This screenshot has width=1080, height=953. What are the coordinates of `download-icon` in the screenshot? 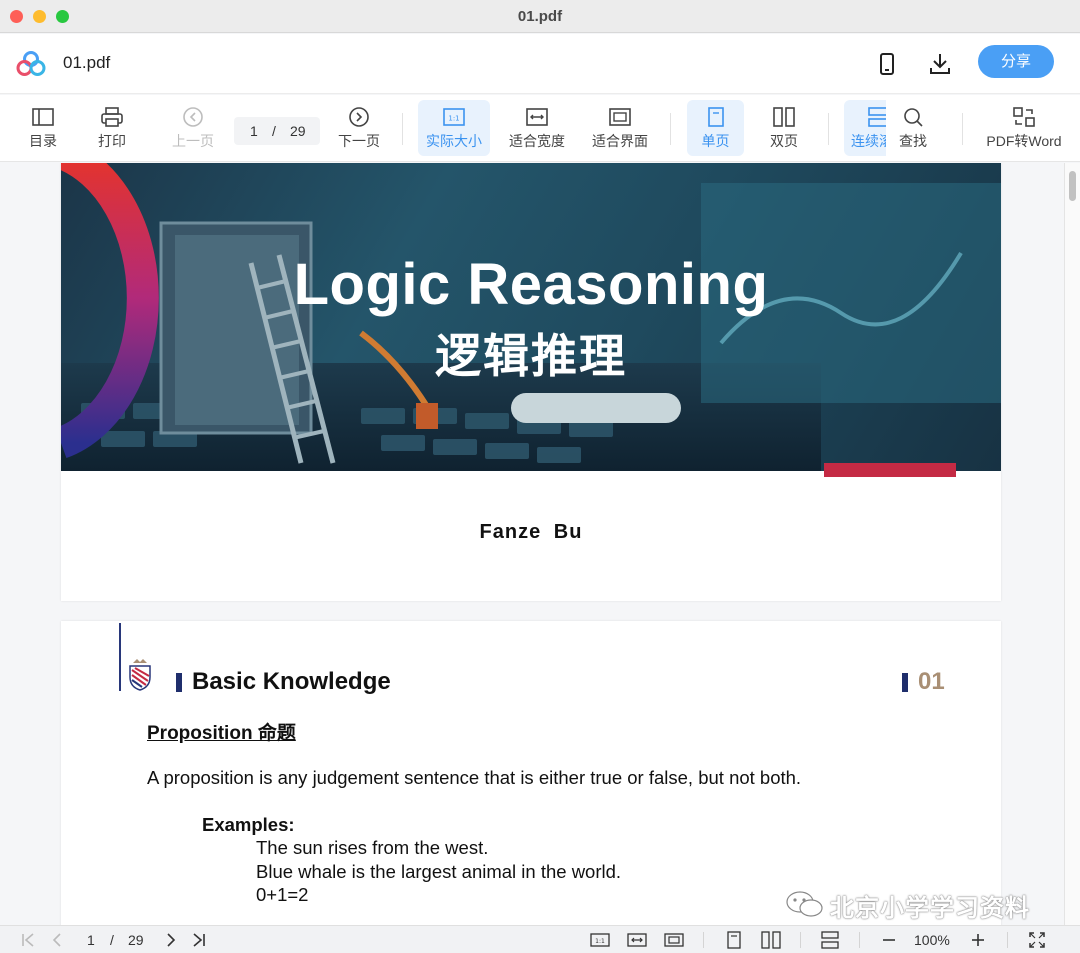 It's located at (940, 64).